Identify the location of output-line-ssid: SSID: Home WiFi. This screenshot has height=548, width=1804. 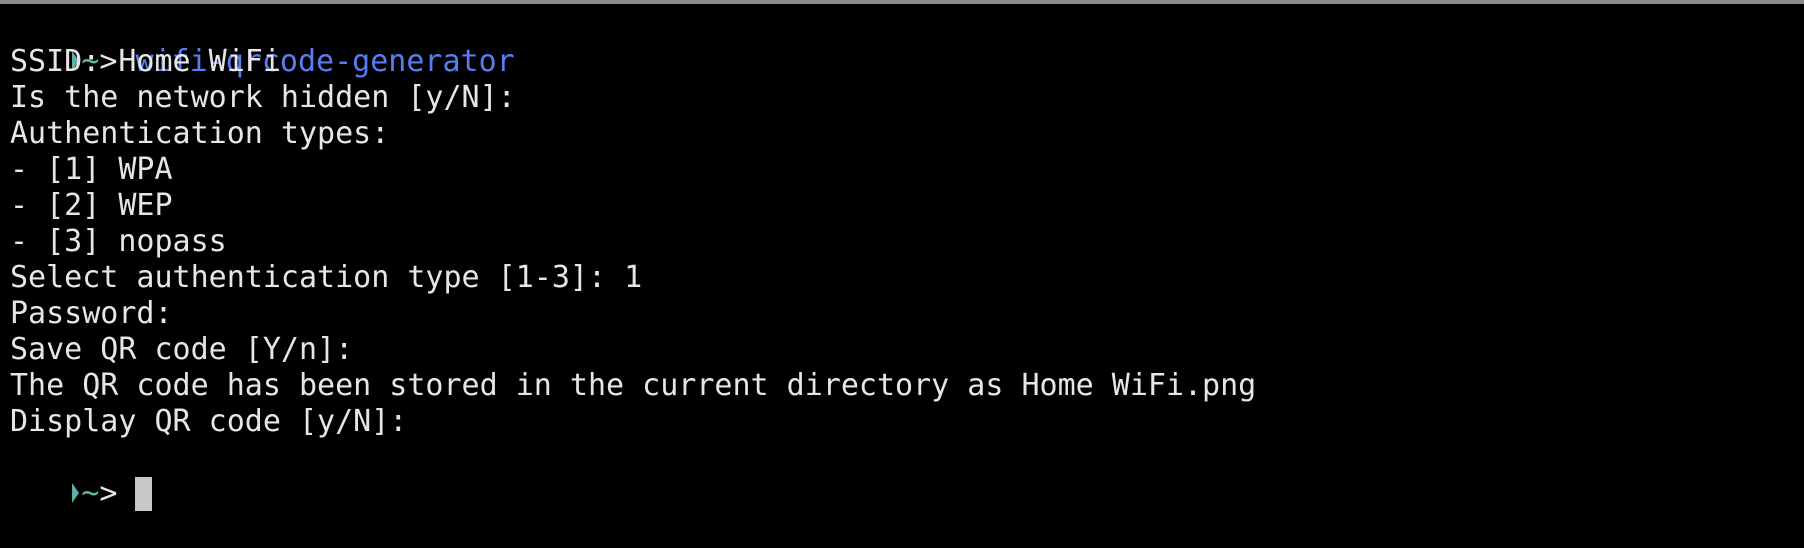
(145, 61).